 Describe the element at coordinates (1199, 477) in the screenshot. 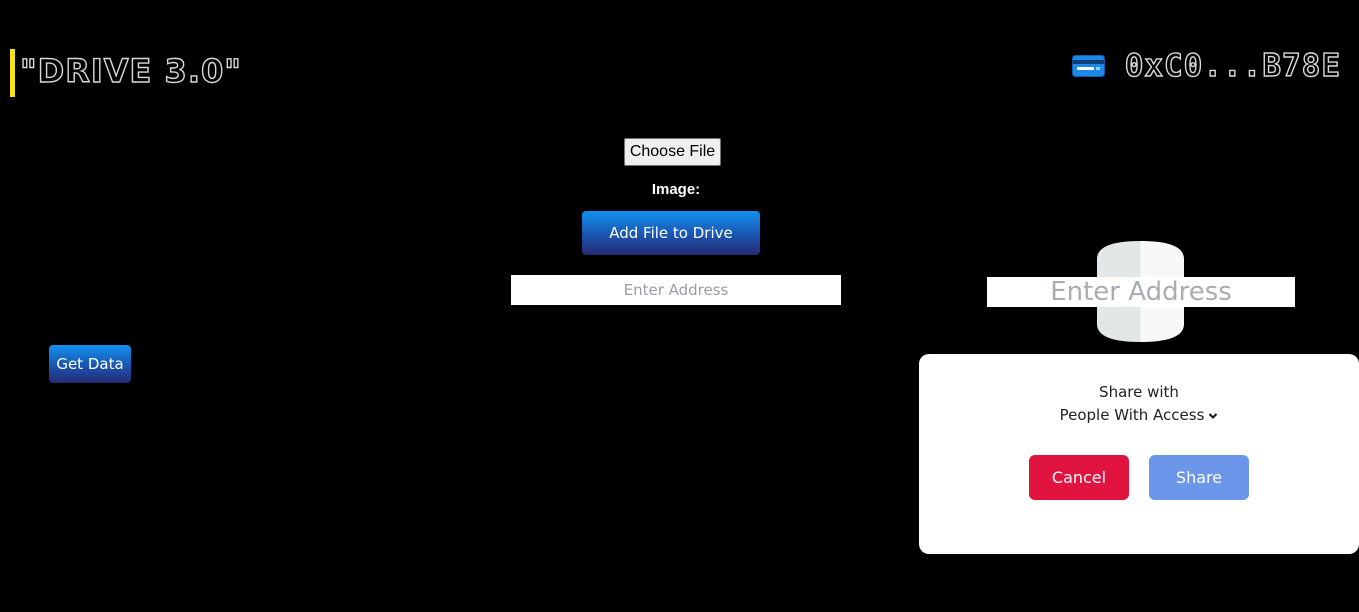

I see `share-button: Share` at that location.